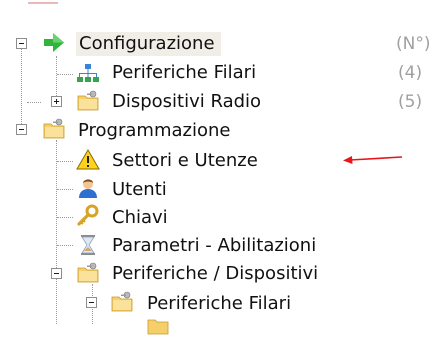 Image resolution: width=436 pixels, height=340 pixels. What do you see at coordinates (21, 43) in the screenshot?
I see `collapse-toggle-configurazione` at bounding box center [21, 43].